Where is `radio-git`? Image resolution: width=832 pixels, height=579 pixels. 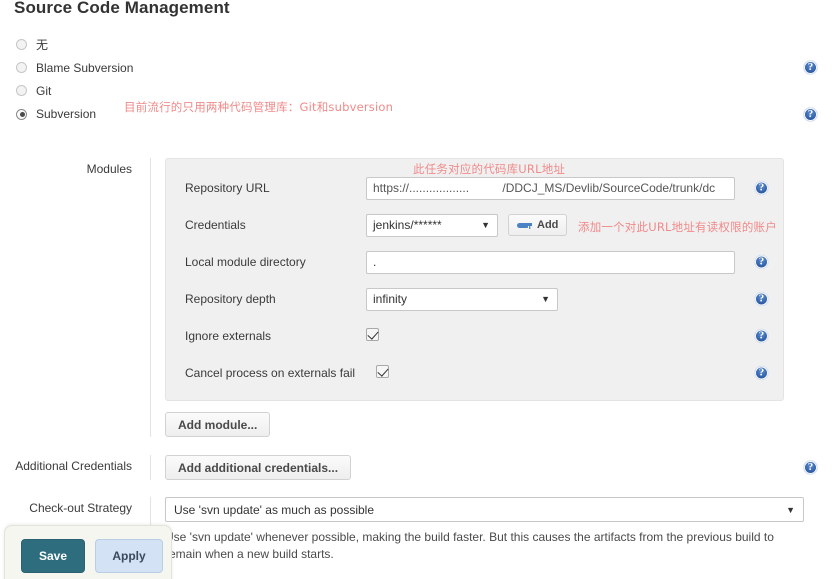
radio-git is located at coordinates (21, 90).